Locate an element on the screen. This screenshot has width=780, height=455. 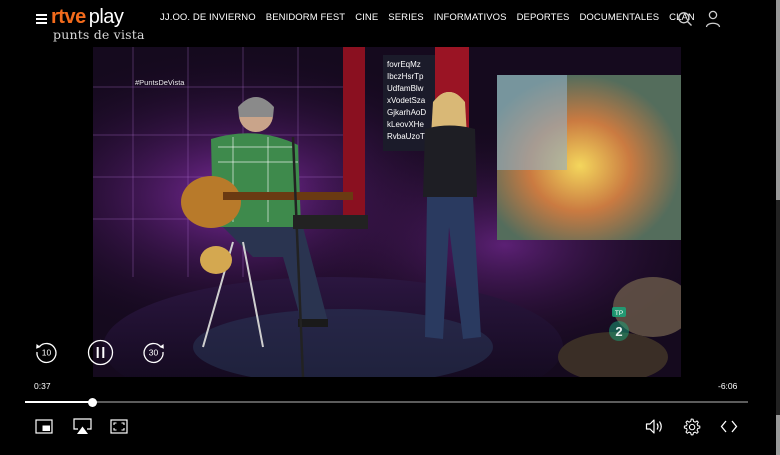
logo-subtitle: punts de vista is located at coordinates (99, 34).